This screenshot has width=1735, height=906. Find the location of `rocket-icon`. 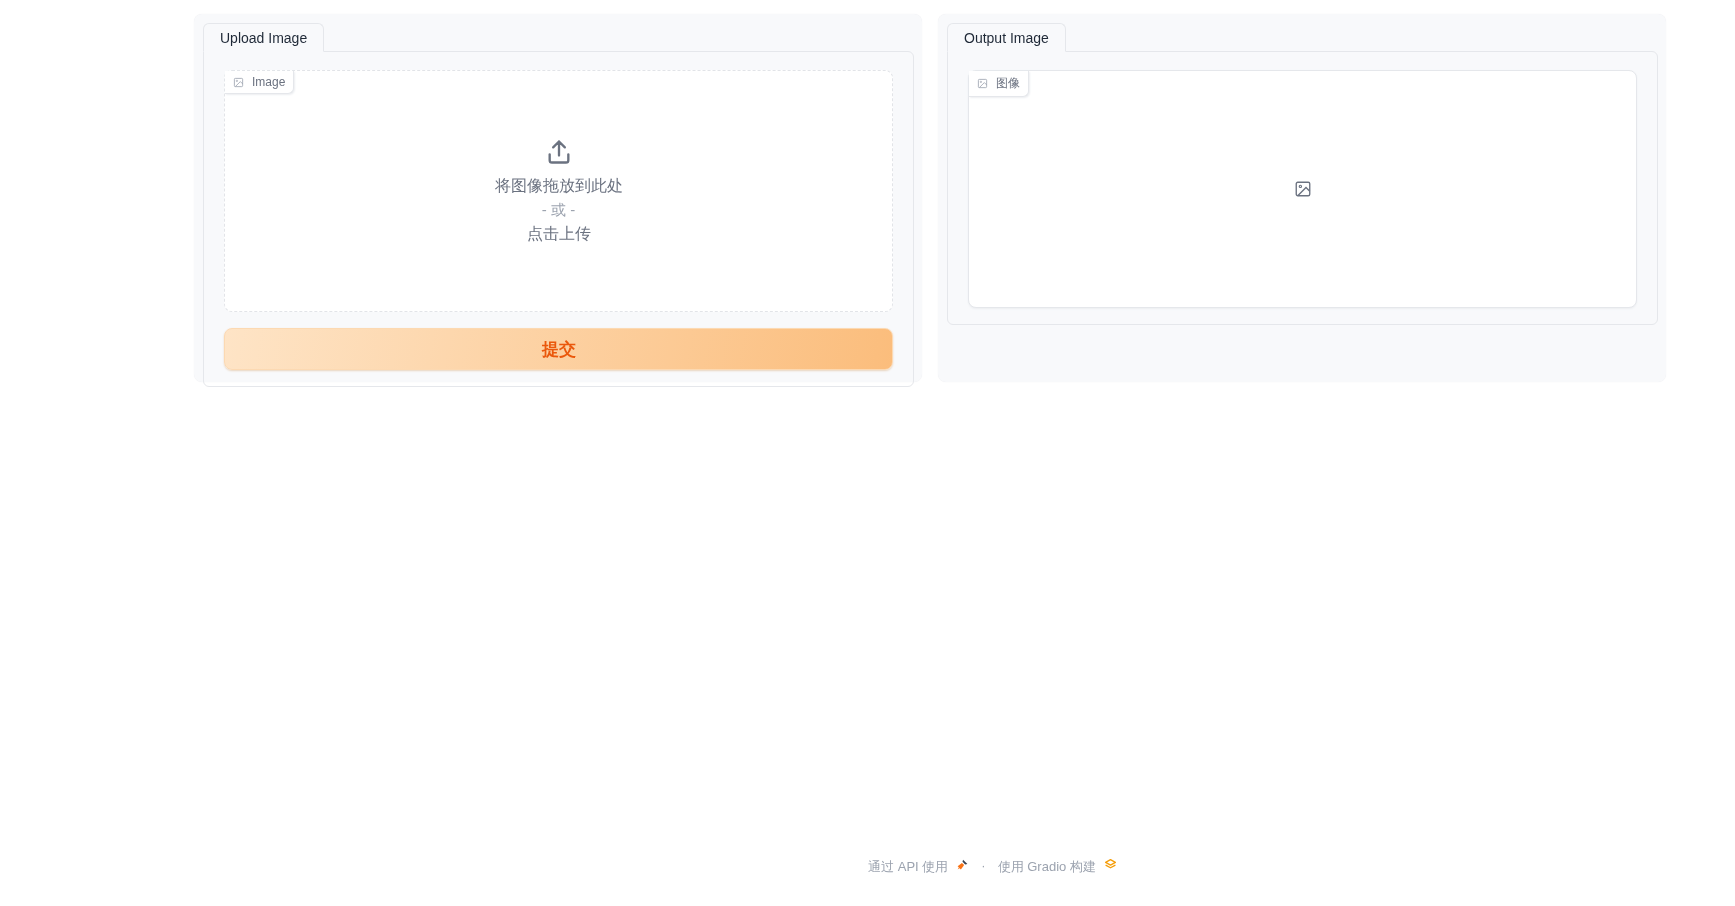

rocket-icon is located at coordinates (963, 864).